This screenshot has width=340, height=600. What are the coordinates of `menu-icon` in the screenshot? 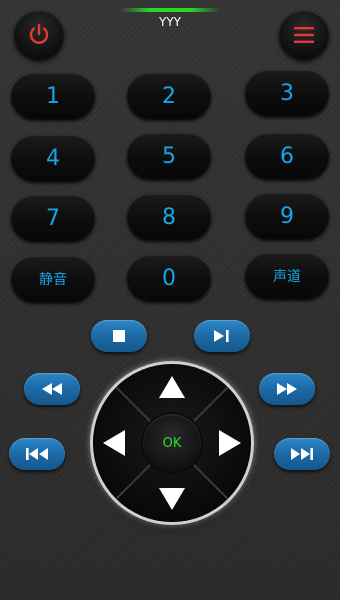 It's located at (304, 35).